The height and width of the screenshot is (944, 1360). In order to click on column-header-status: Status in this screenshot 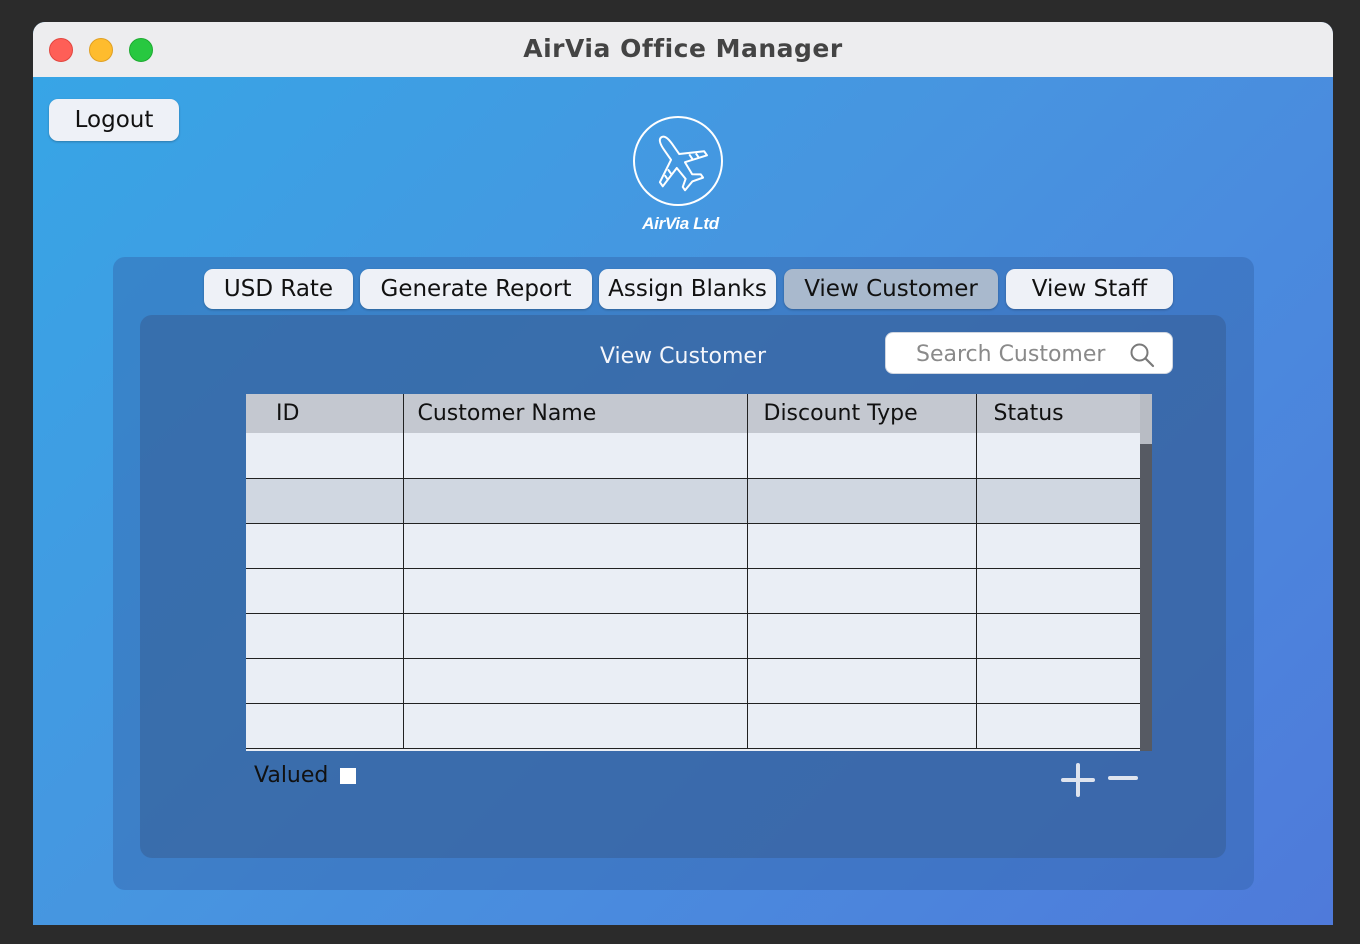, I will do `click(1058, 413)`.